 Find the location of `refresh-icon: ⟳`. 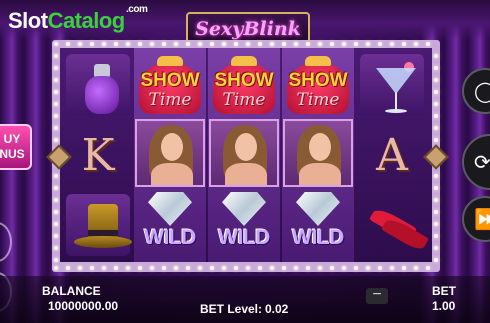

refresh-icon: ⟳ is located at coordinates (482, 162).